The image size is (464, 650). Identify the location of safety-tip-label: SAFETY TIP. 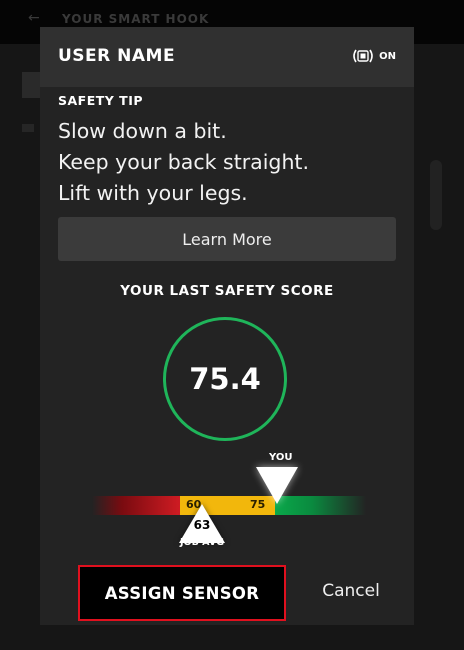
(101, 100).